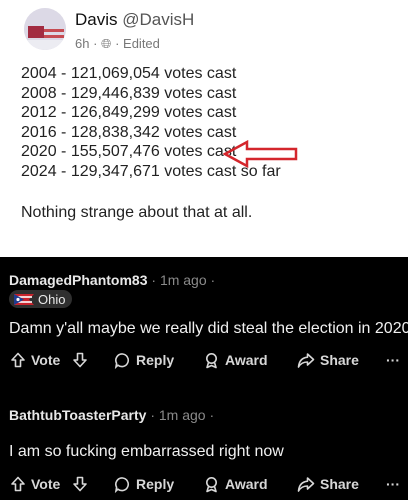 This screenshot has width=408, height=500. I want to click on comment-2-time: 1m ago, so click(182, 415).